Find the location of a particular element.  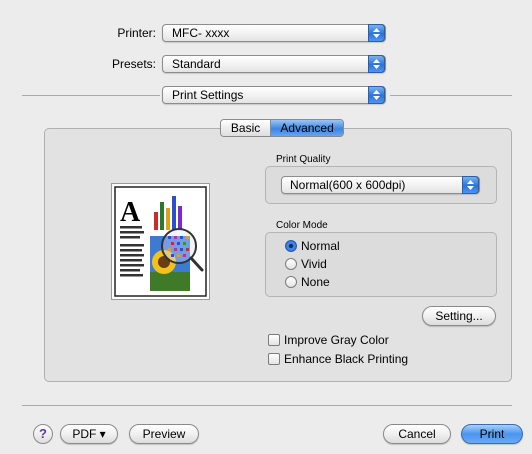

preview-letter: A is located at coordinates (130, 212).